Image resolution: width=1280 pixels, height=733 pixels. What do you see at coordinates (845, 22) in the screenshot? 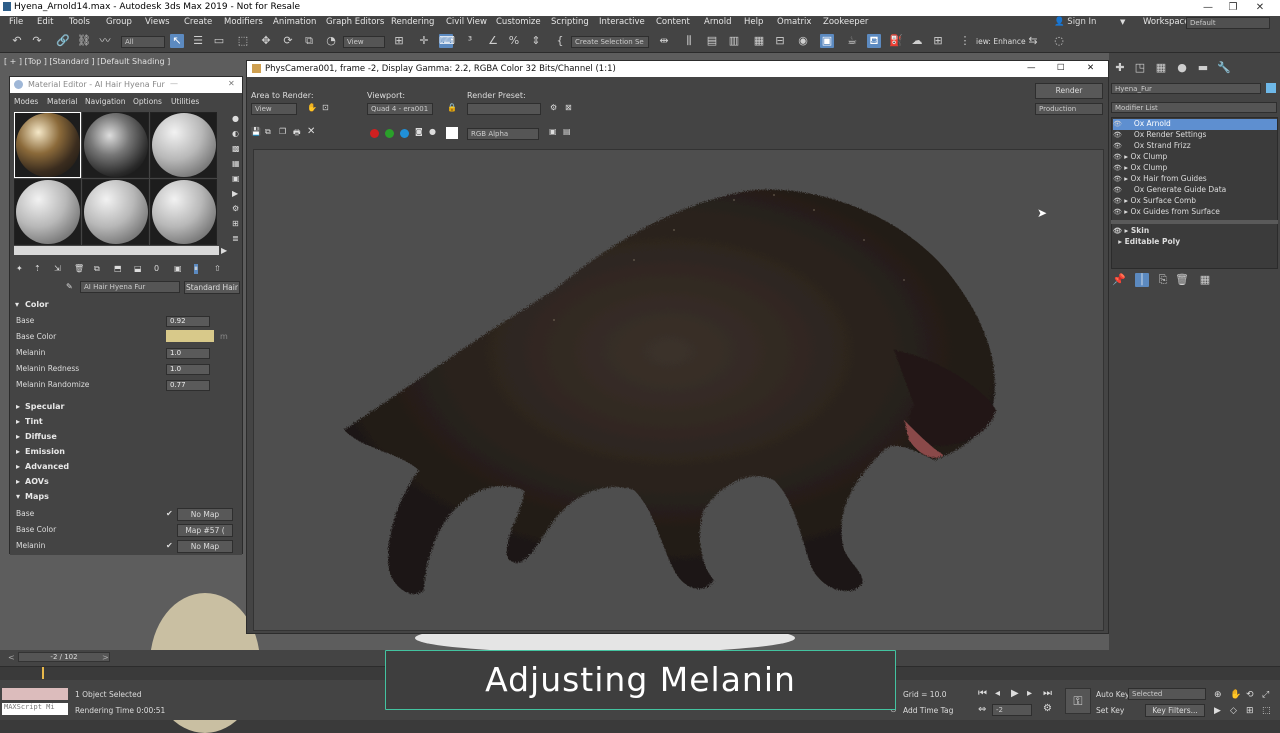
I see `menu-zookeeper: Zookeeper` at bounding box center [845, 22].